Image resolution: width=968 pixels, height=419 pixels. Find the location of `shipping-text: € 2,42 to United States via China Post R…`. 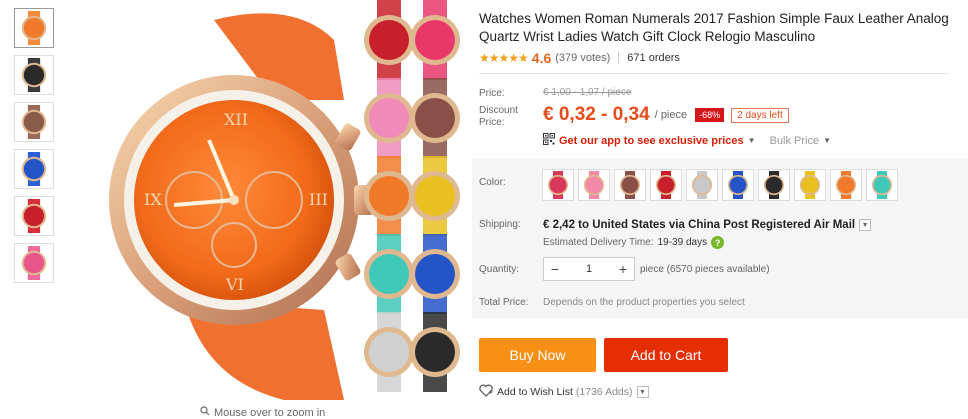

shipping-text: € 2,42 to United States via China Post R… is located at coordinates (699, 225).